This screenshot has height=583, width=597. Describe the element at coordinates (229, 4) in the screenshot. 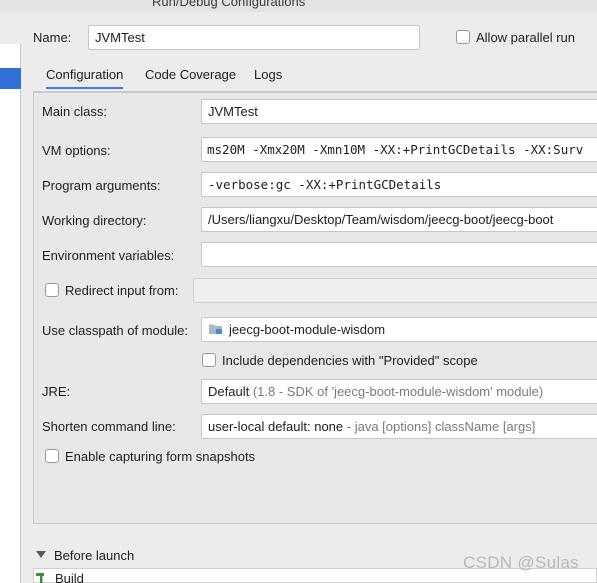

I see `window-title: Run/Debug Configurations` at that location.